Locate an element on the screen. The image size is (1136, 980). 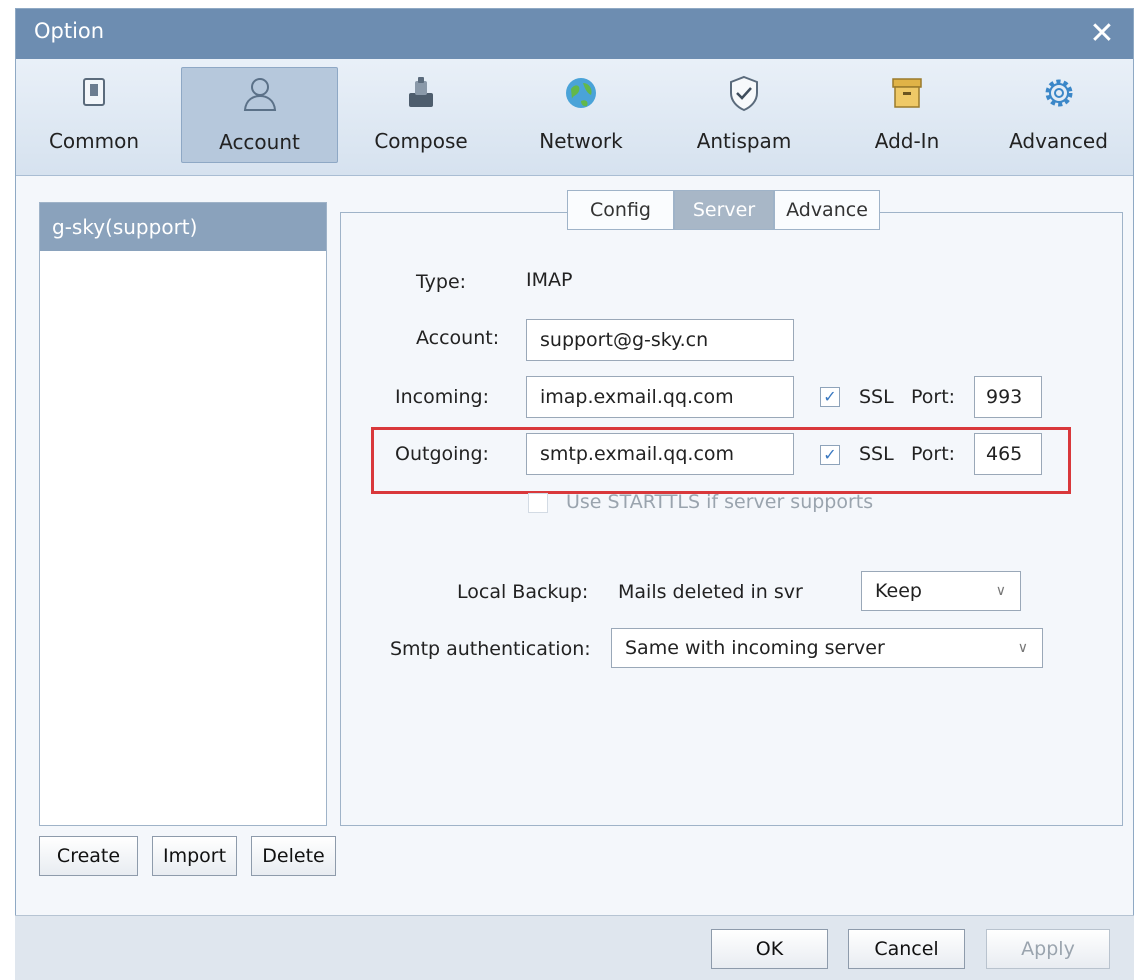
account-icon is located at coordinates (259, 94).